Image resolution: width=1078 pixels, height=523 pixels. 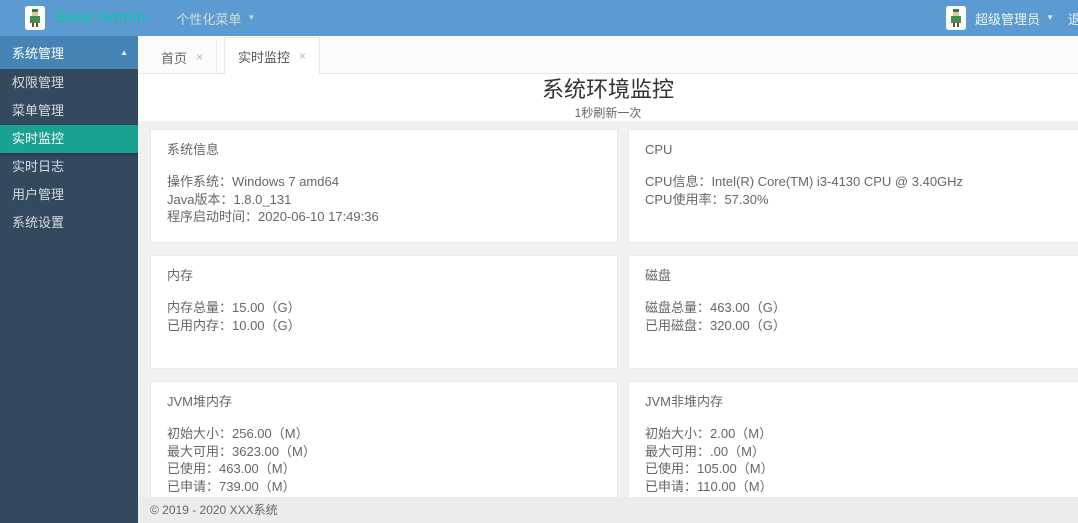 What do you see at coordinates (238, 433) in the screenshot?
I see `stat-line: 初始大小：256.00（M）` at bounding box center [238, 433].